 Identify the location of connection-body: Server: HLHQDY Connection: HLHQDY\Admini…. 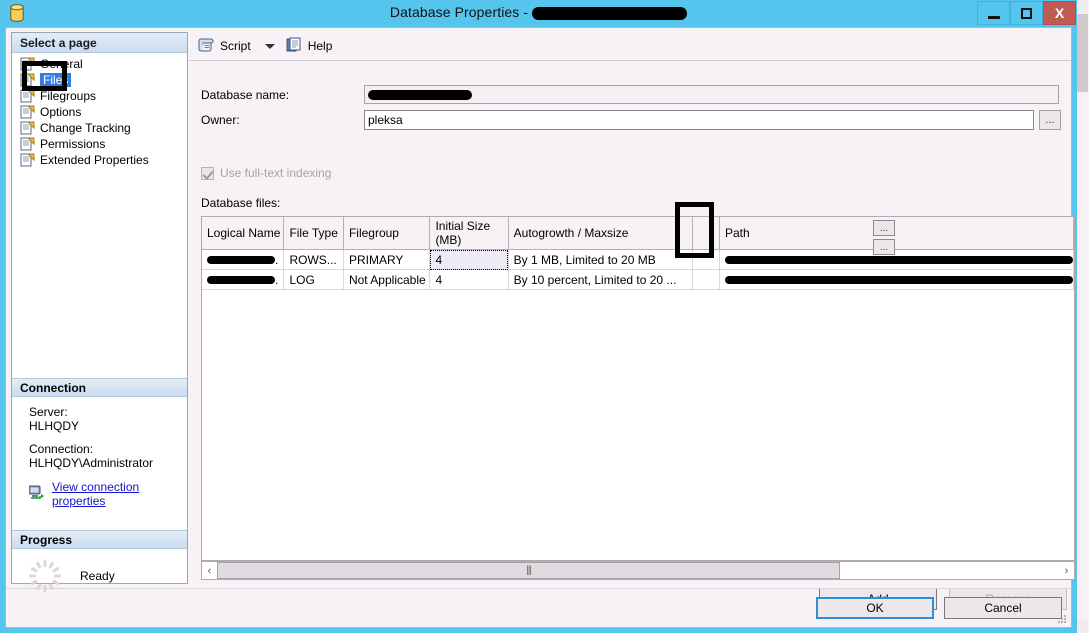
(99, 455).